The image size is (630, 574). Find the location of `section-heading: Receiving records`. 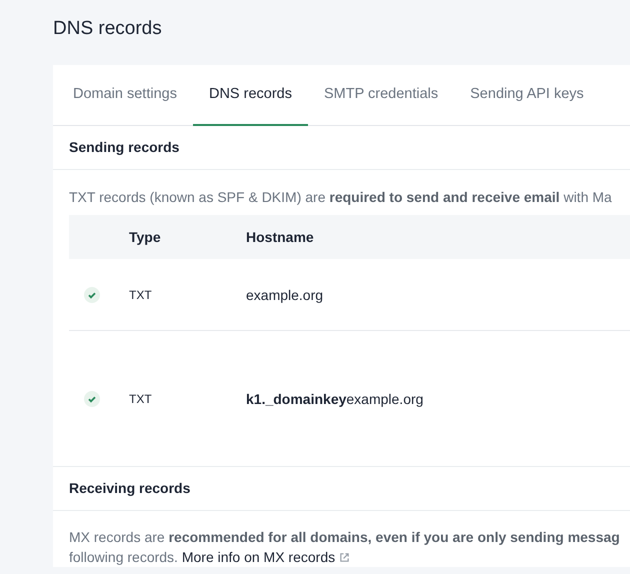

section-heading: Receiving records is located at coordinates (341, 488).